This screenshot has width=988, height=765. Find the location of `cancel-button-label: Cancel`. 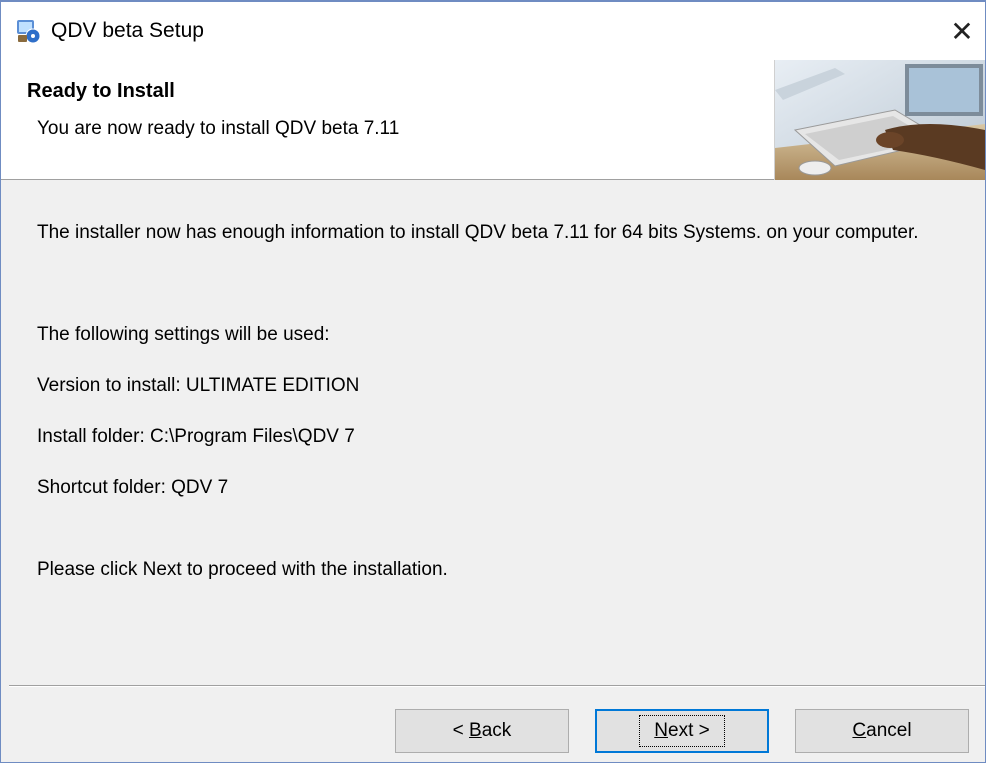

cancel-button-label: Cancel is located at coordinates (882, 730).